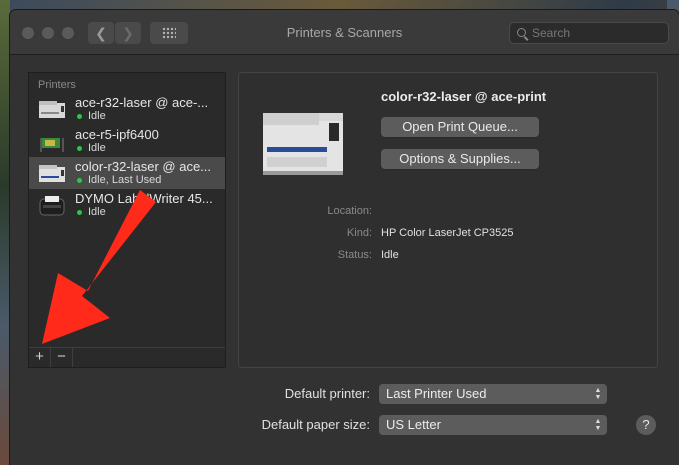 The height and width of the screenshot is (465, 679). I want to click on printer-list-item-selected: color-r32-laser @ ace... Idle, Last Used, so click(127, 173).